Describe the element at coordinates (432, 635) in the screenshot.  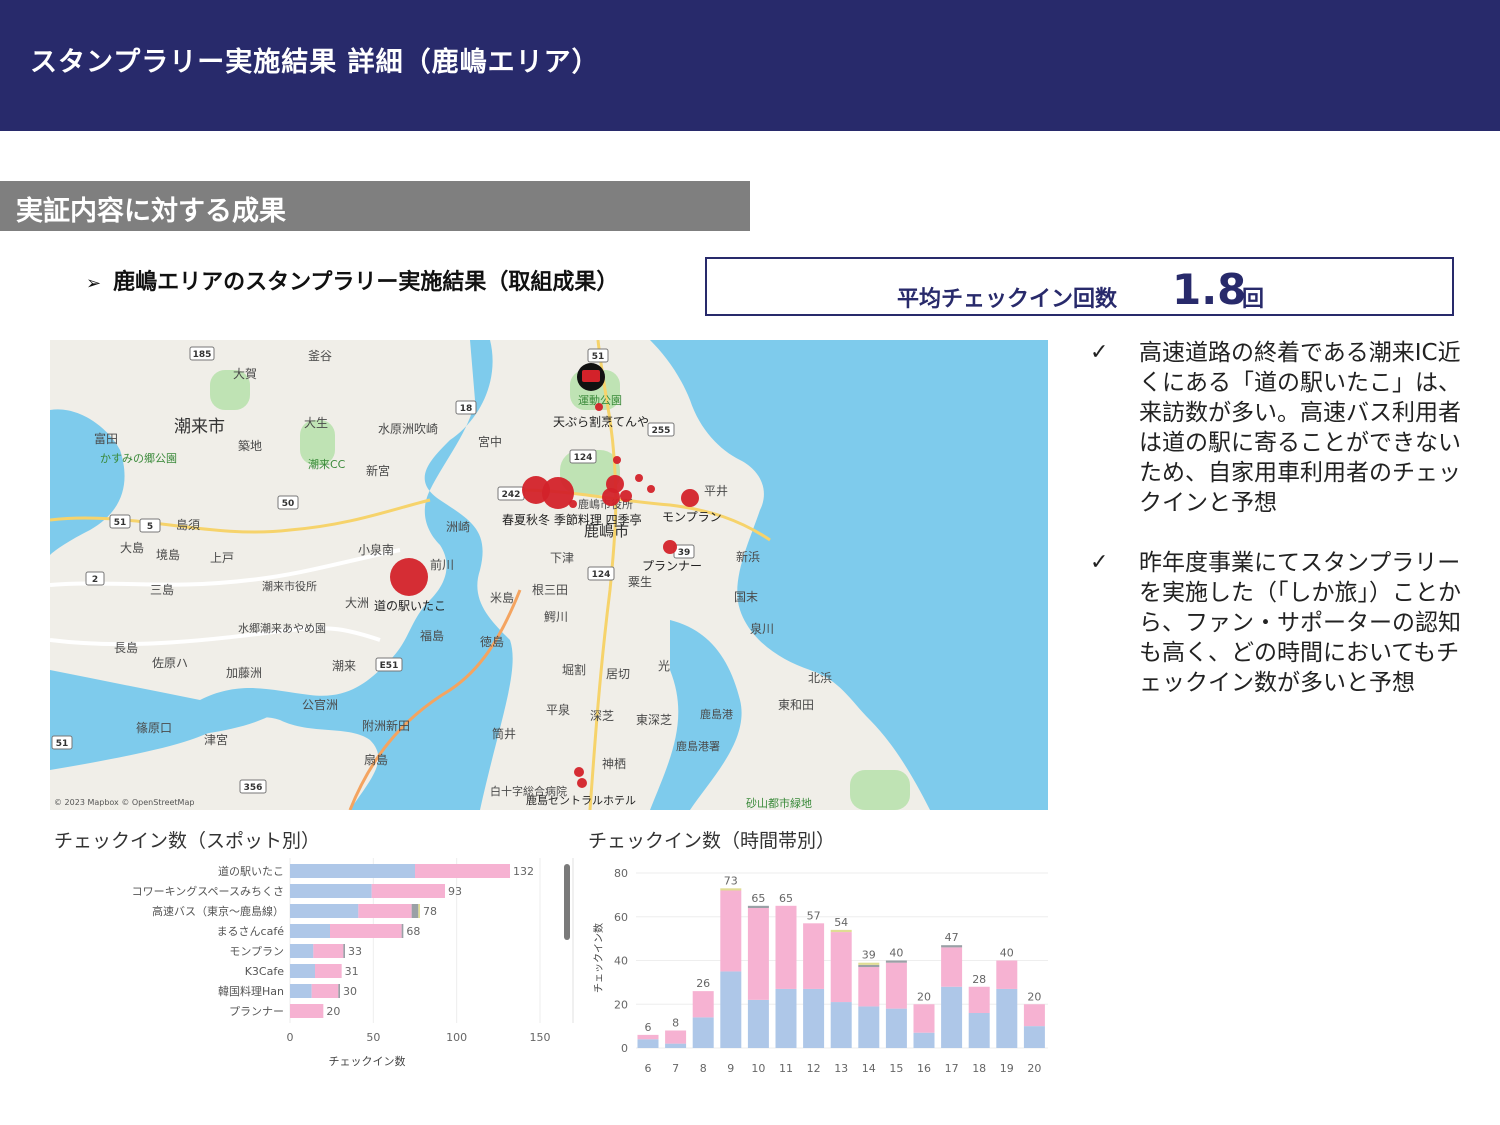
I see `map-label: 福島` at that location.